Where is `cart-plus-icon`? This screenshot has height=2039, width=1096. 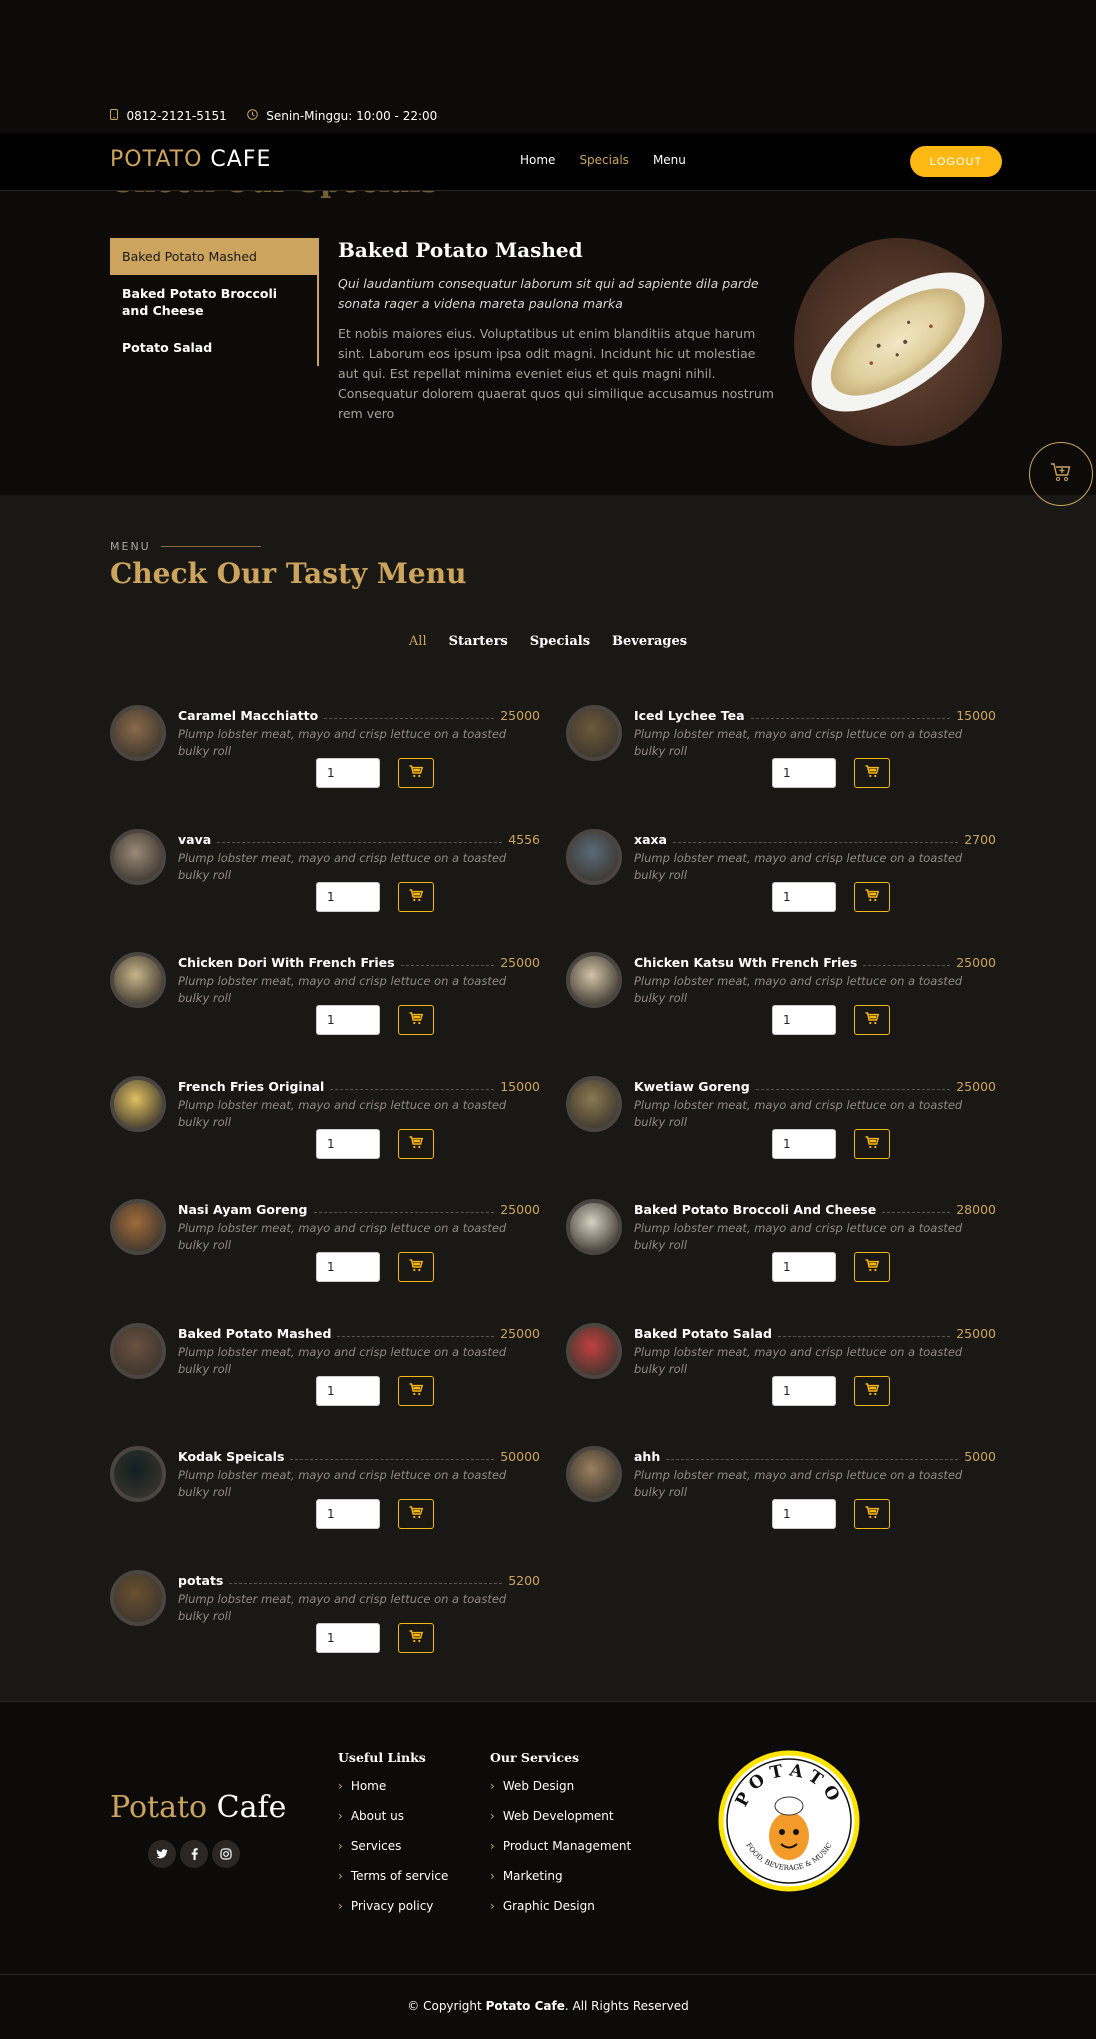
cart-plus-icon is located at coordinates (1061, 474).